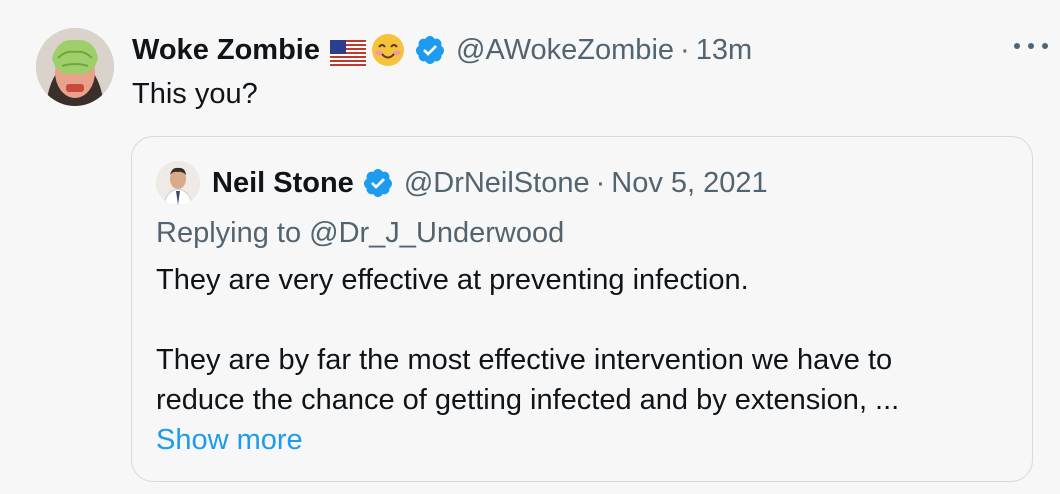 Image resolution: width=1060 pixels, height=494 pixels. I want to click on timestamp: 13m, so click(724, 50).